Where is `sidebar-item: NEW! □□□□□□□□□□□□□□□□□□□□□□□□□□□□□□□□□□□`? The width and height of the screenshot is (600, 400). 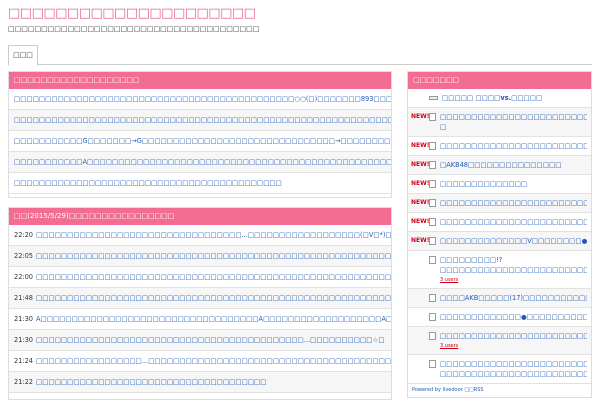 sidebar-item: NEW! □□□□□□□□□□□□□□□□□□□□□□□□□□□□□□□□□□□ is located at coordinates (499, 203).